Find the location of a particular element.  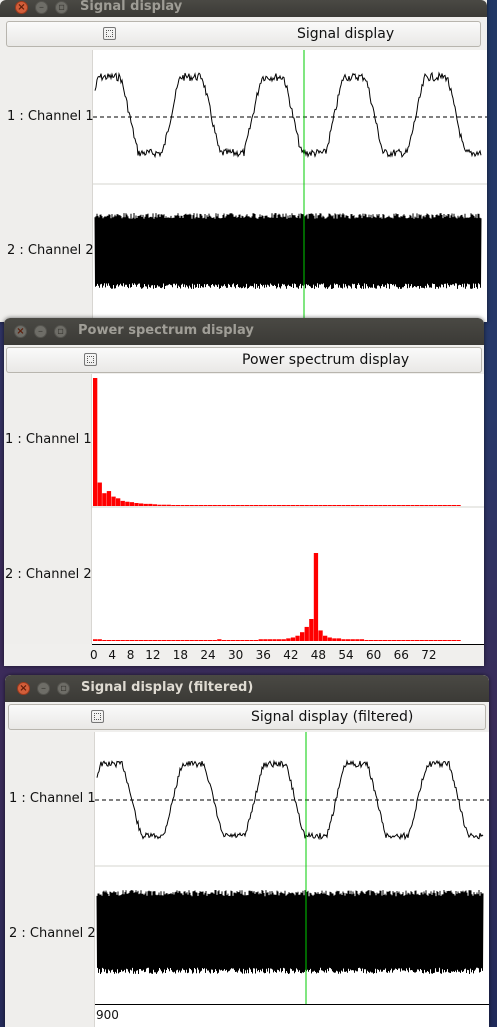

frequency-tick-label: 36 is located at coordinates (263, 655).